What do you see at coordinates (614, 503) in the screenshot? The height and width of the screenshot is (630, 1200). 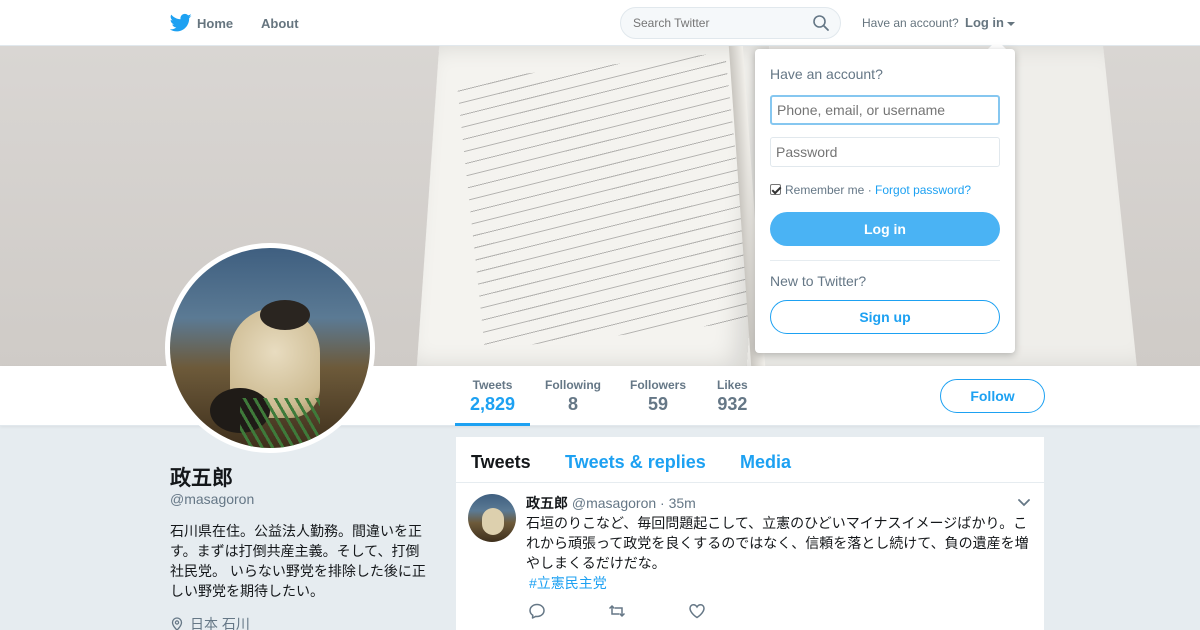 I see `tweet-author-handle: @masagoron` at bounding box center [614, 503].